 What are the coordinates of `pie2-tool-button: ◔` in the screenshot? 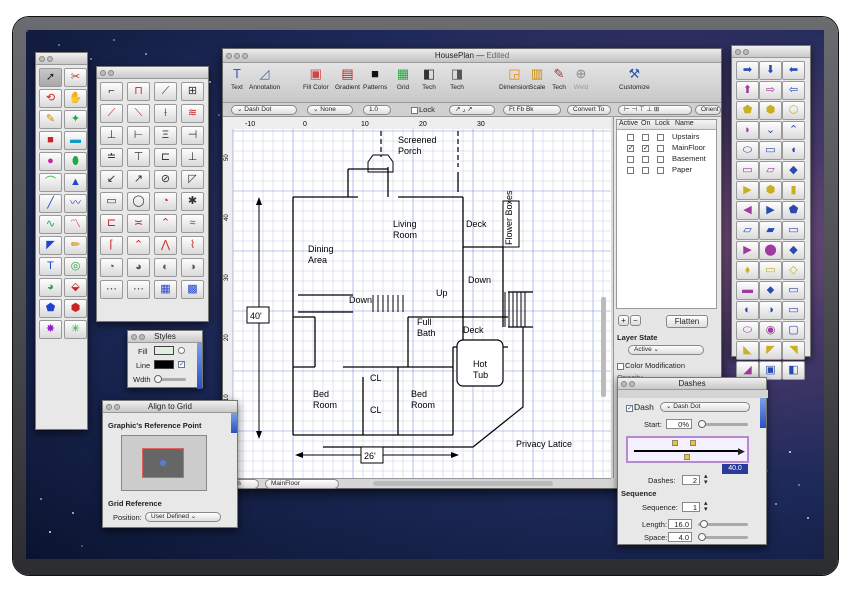 It's located at (111, 267).